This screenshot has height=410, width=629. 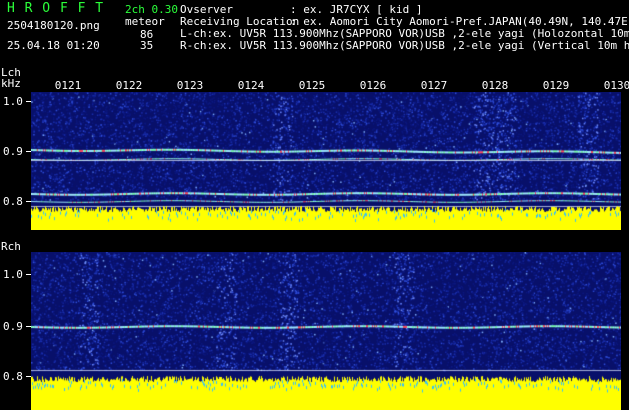 I want to click on filename: 2504180120.png, so click(x=53, y=25).